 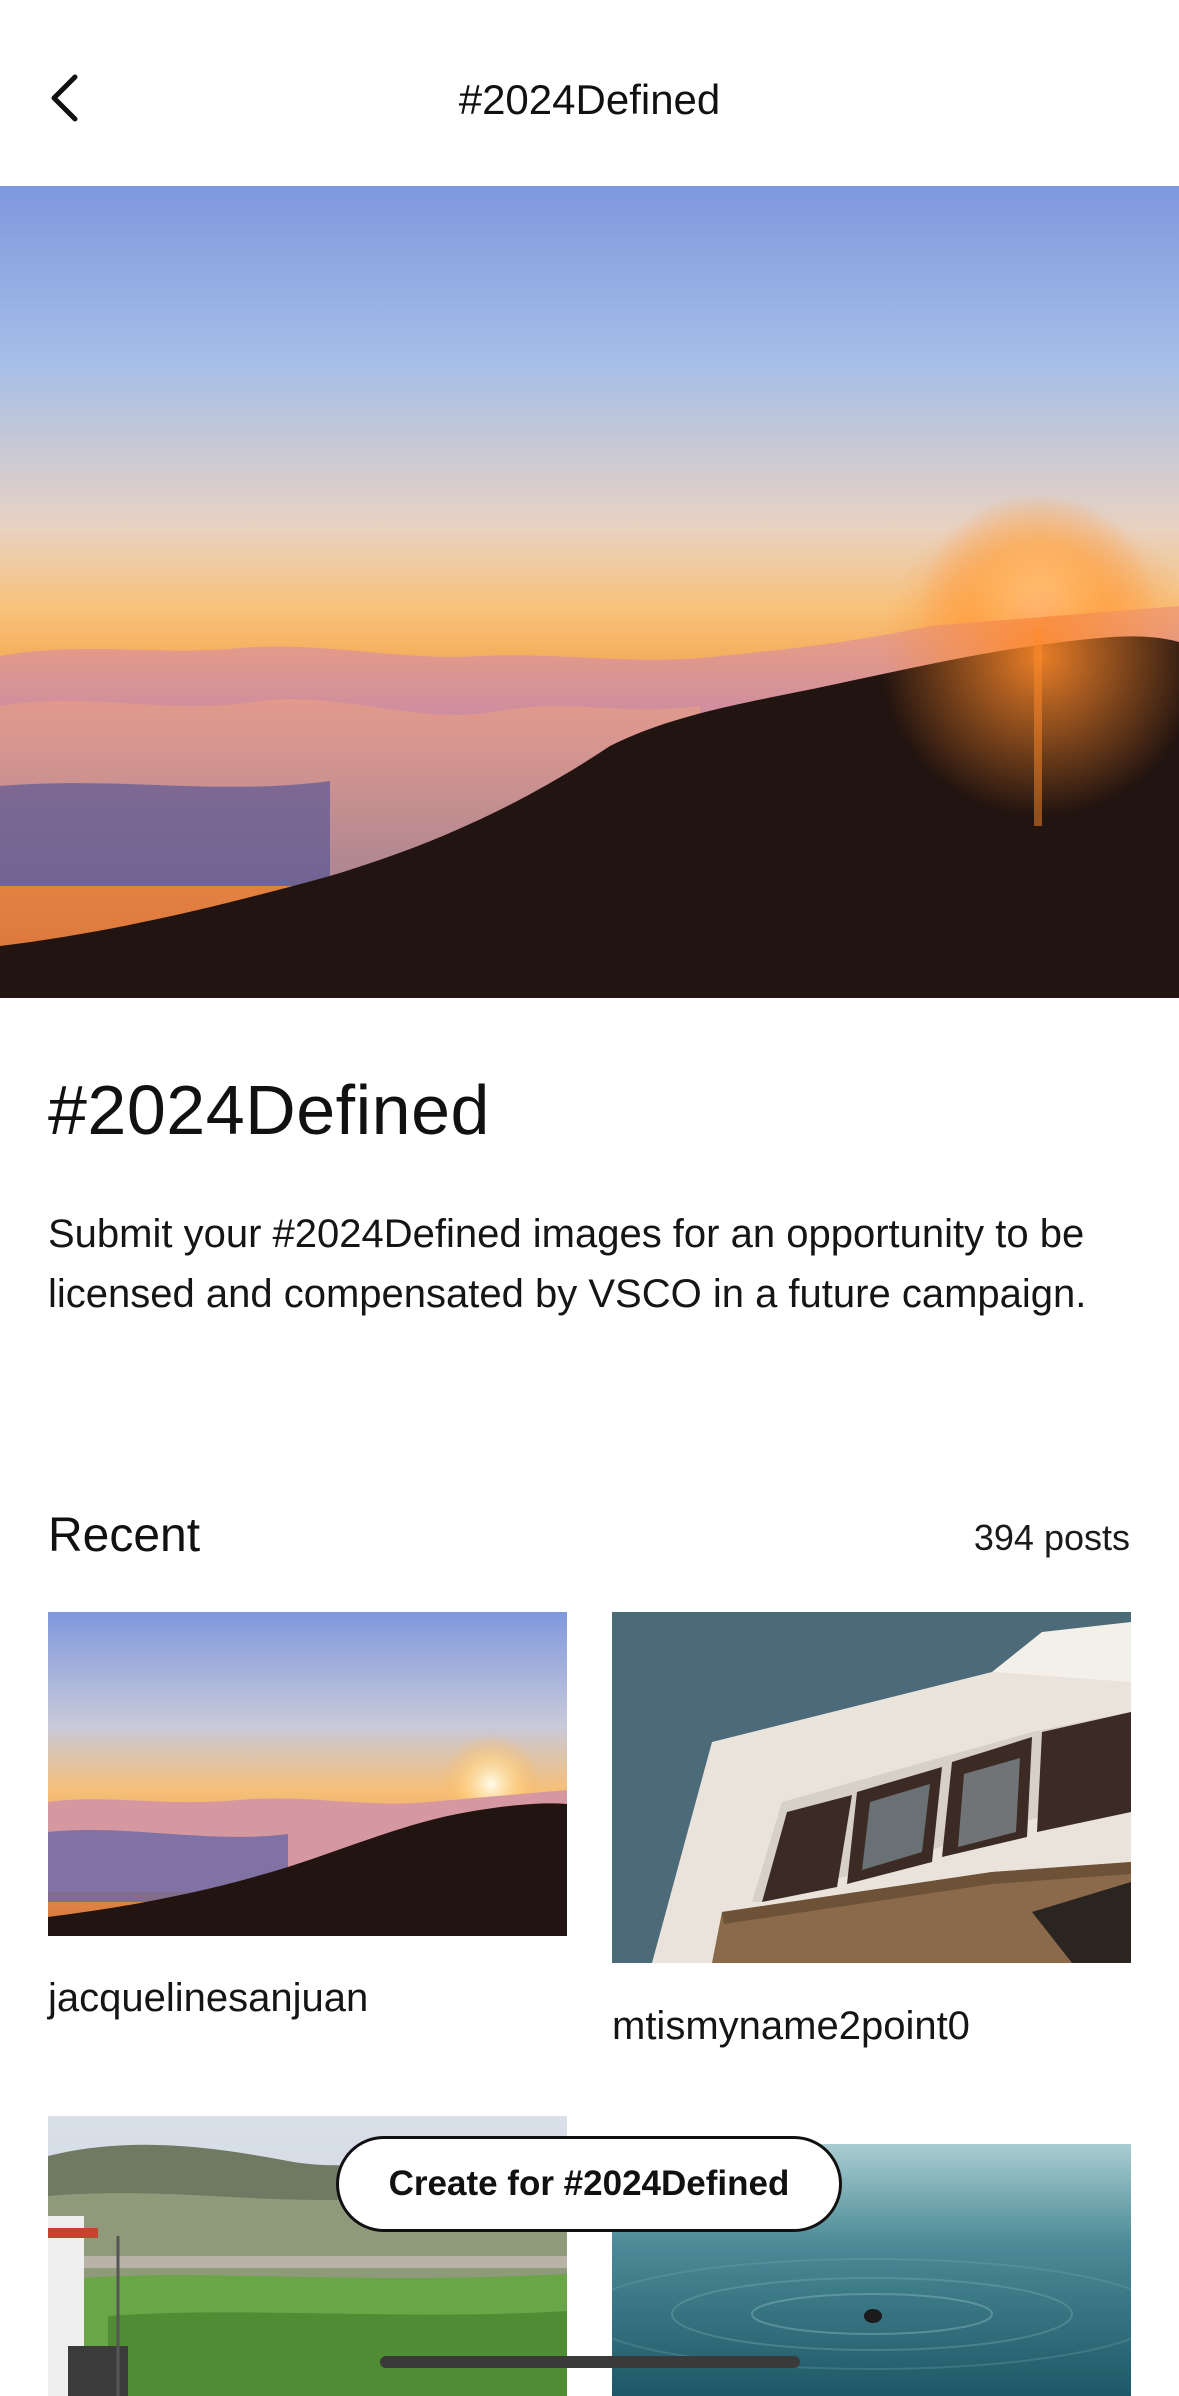 I want to click on challenge-title: #2024Defined, so click(x=269, y=1110).